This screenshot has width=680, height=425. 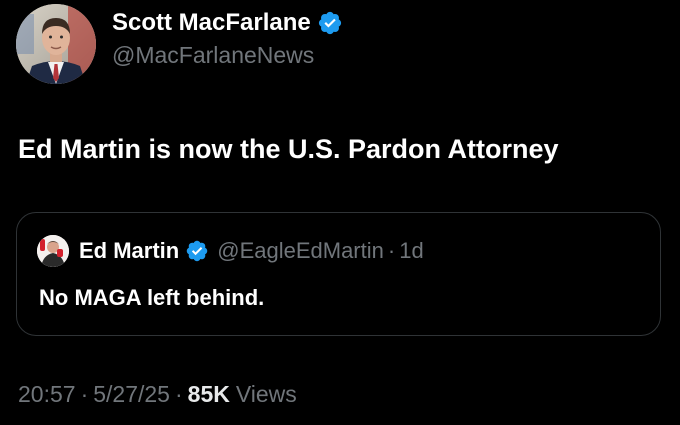 What do you see at coordinates (266, 394) in the screenshot?
I see `views-label: Views` at bounding box center [266, 394].